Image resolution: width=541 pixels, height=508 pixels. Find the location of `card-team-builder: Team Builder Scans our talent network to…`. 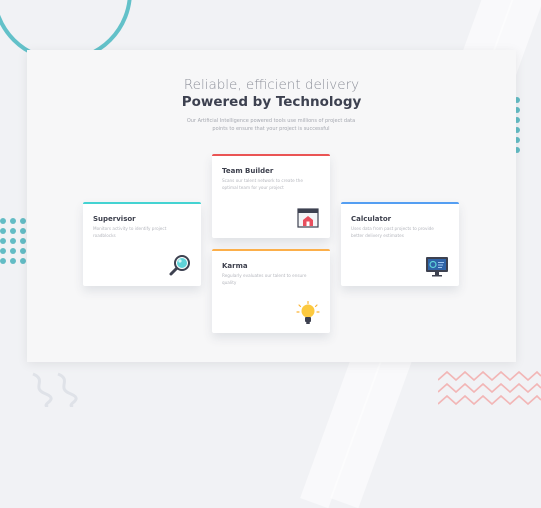

card-team-builder: Team Builder Scans our talent network to… is located at coordinates (271, 196).